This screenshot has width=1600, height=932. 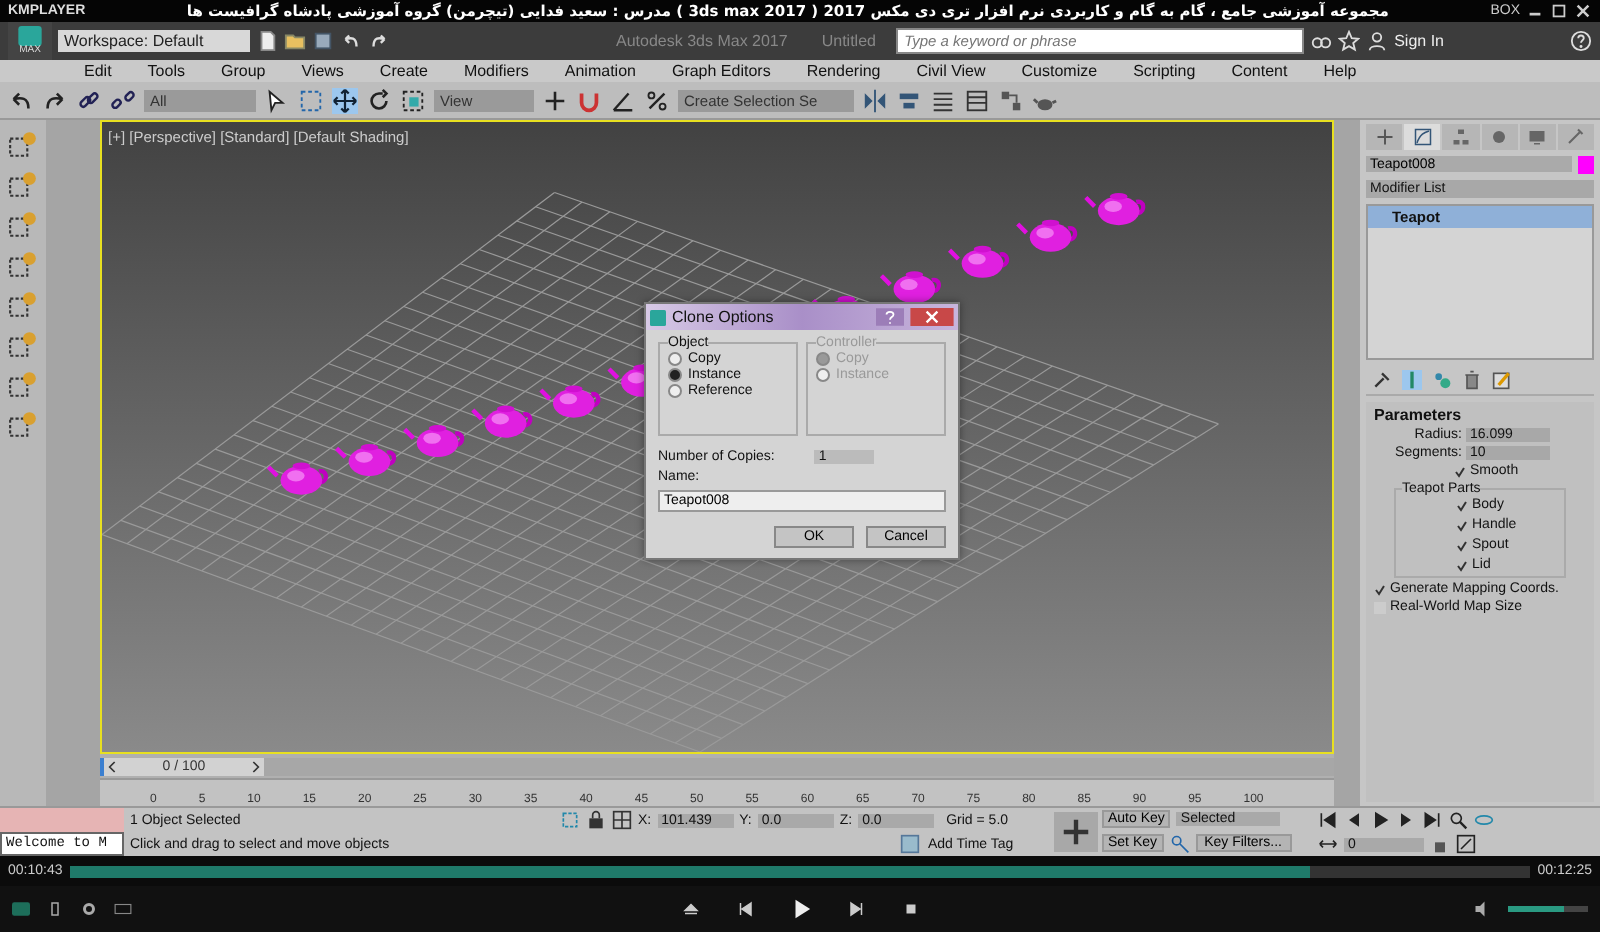 I want to click on configure-icon, so click(x=1502, y=380).